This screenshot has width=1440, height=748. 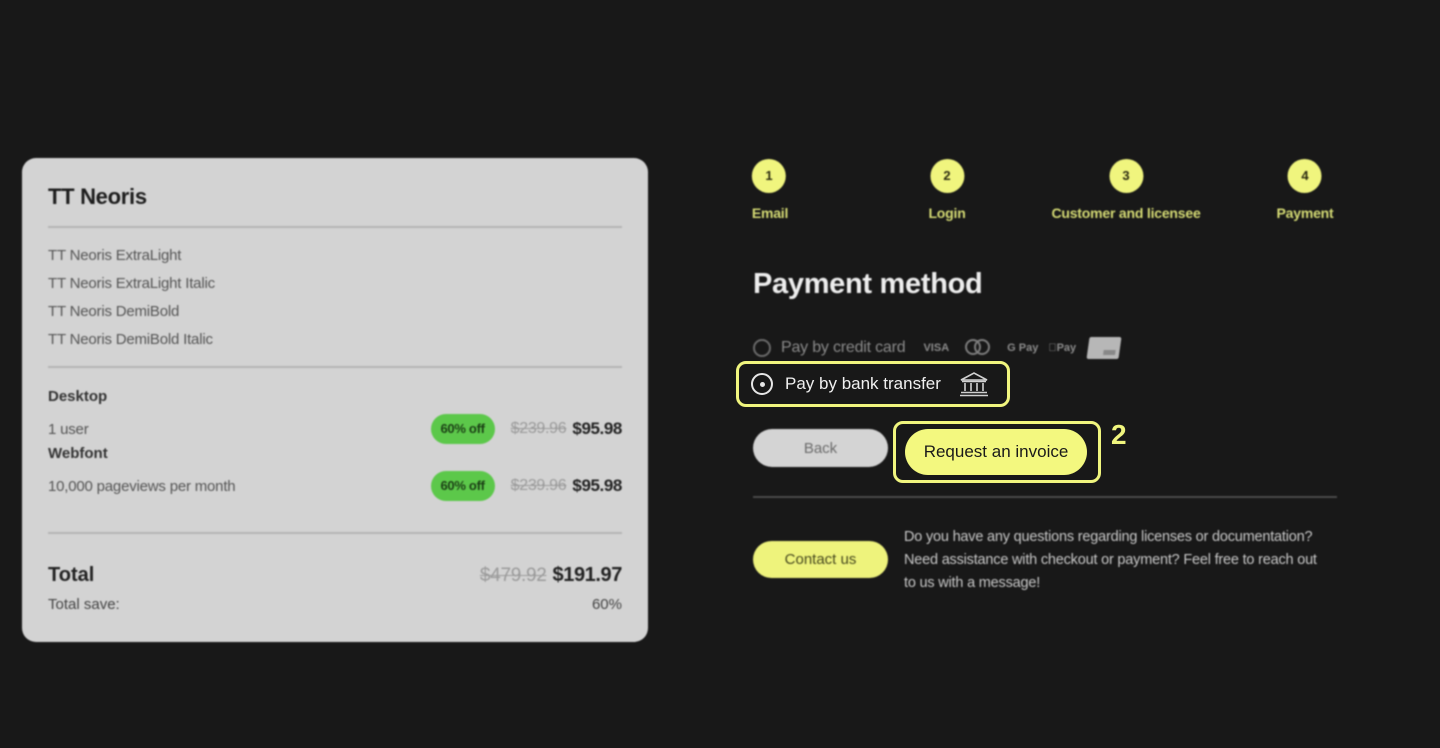 I want to click on bank-transfer-label: Pay by bank transfer, so click(x=863, y=383).